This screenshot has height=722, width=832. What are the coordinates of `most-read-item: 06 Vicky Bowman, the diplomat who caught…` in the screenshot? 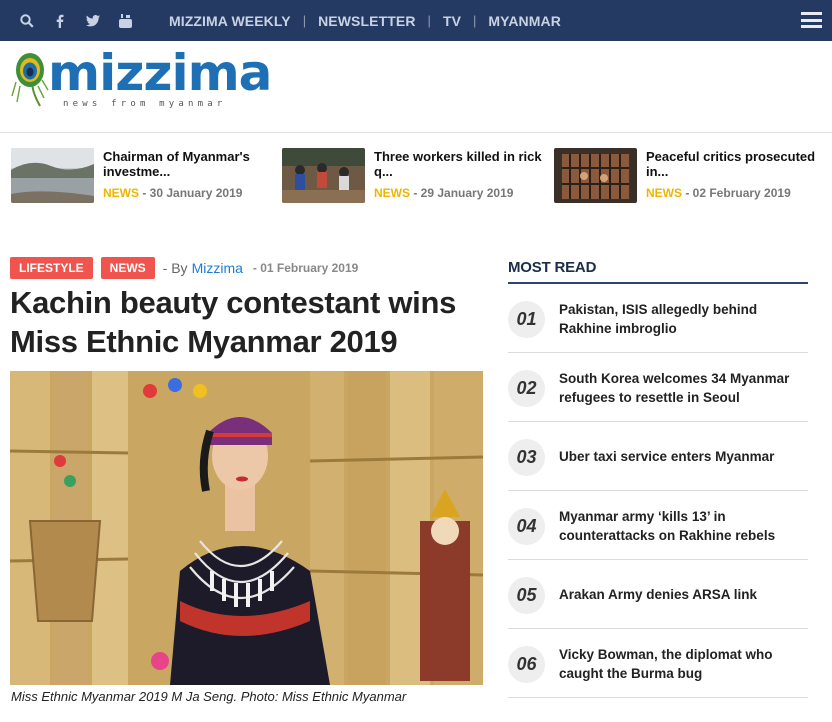 It's located at (658, 663).